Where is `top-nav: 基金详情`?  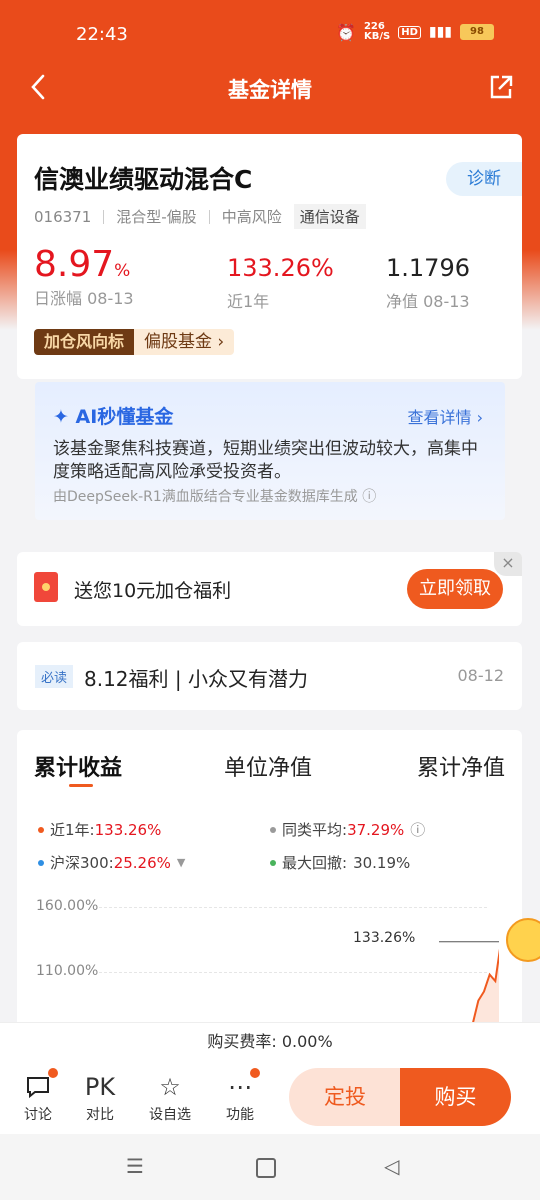 top-nav: 基金详情 is located at coordinates (270, 88).